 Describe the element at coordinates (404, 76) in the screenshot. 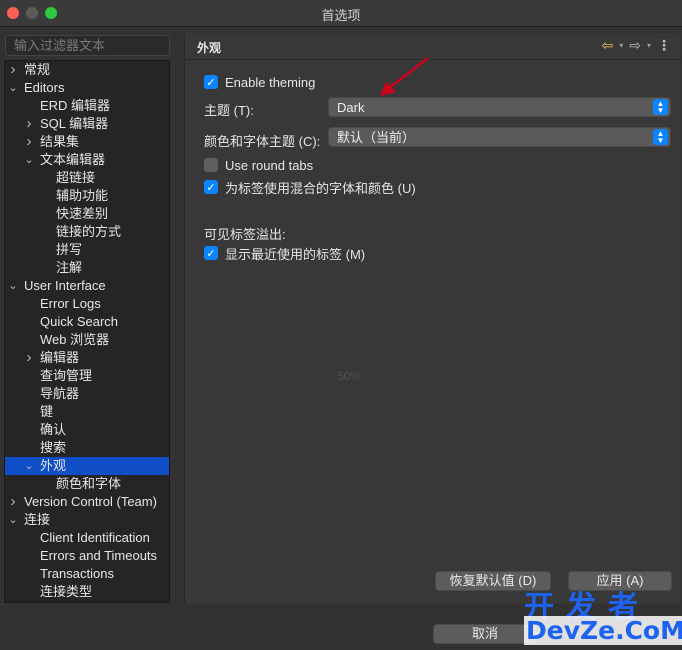

I see `annotation-arrow-icon` at that location.